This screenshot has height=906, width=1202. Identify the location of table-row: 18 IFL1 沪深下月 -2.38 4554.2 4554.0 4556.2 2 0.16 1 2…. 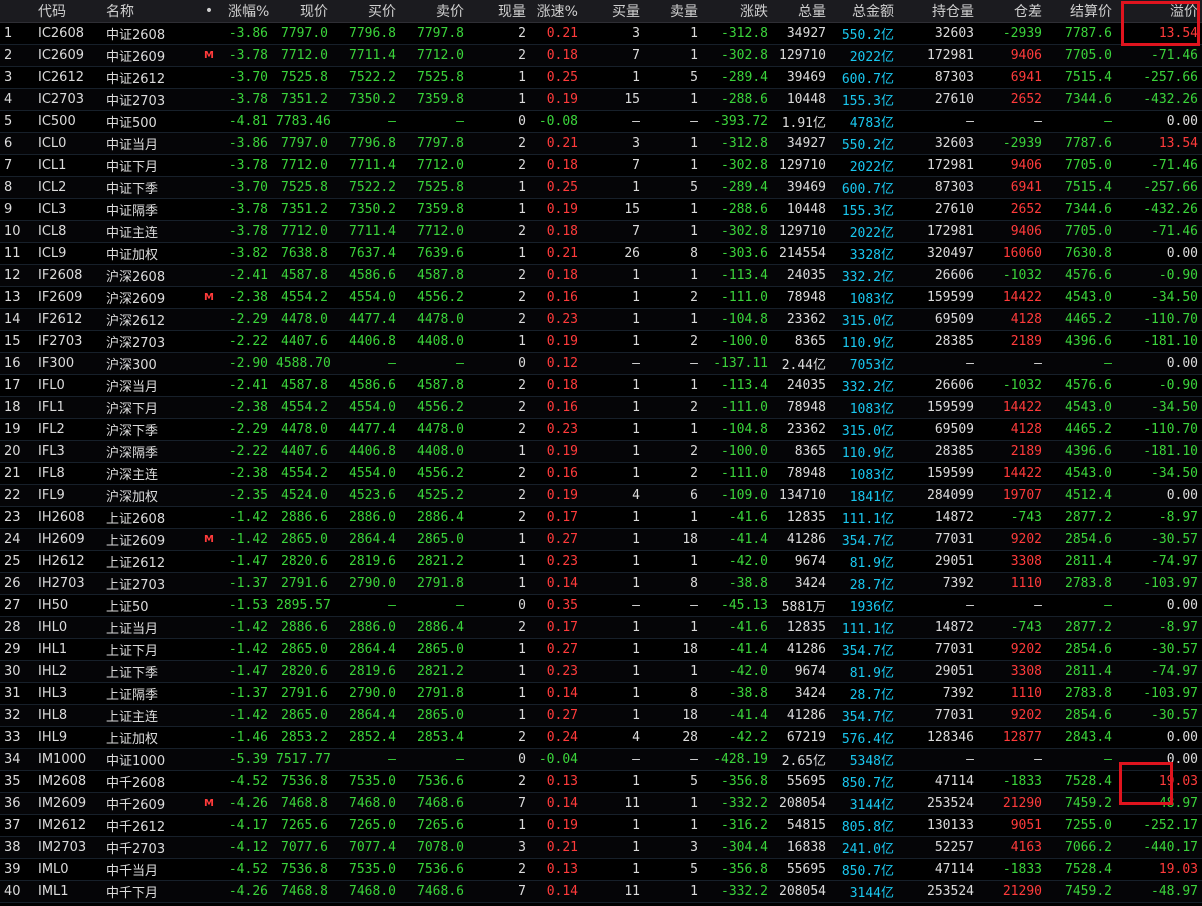
(601, 407).